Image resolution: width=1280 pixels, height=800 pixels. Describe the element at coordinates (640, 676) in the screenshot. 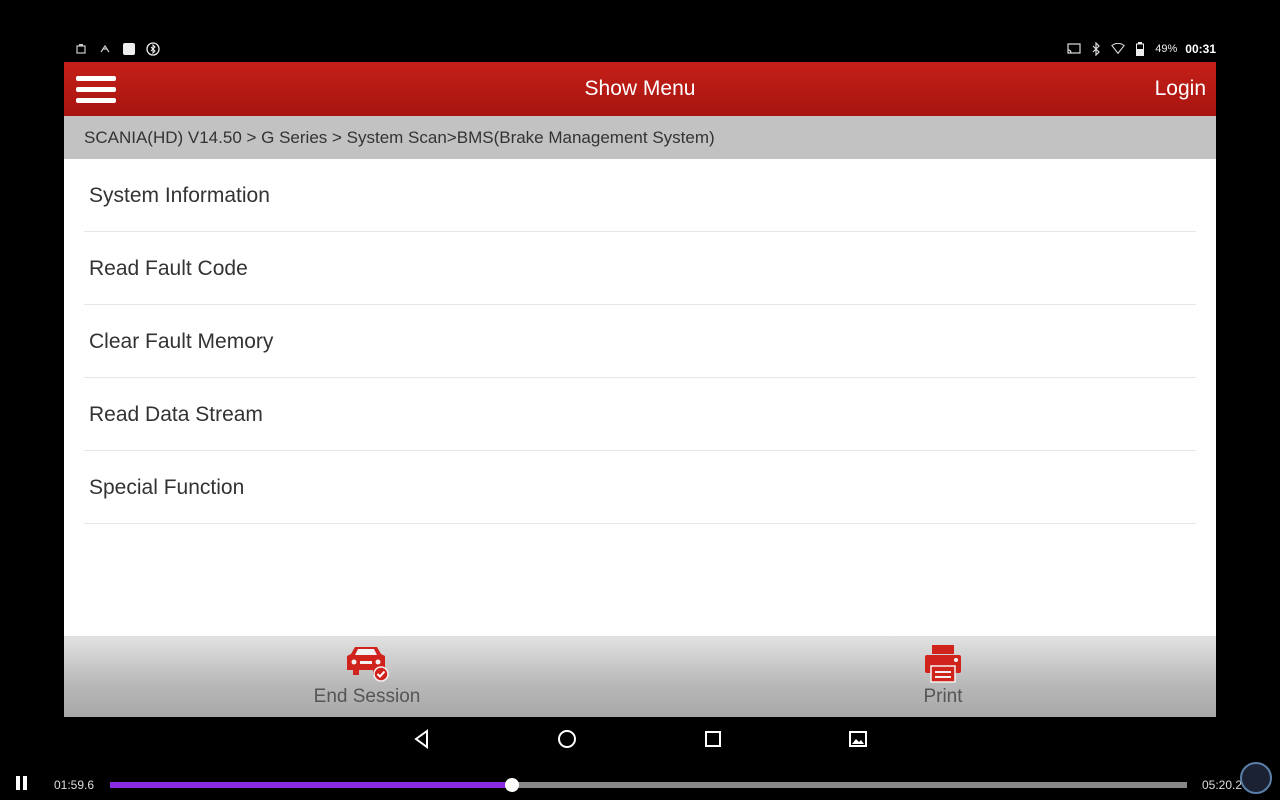

I see `bottom-toolbar: End Session Print` at that location.